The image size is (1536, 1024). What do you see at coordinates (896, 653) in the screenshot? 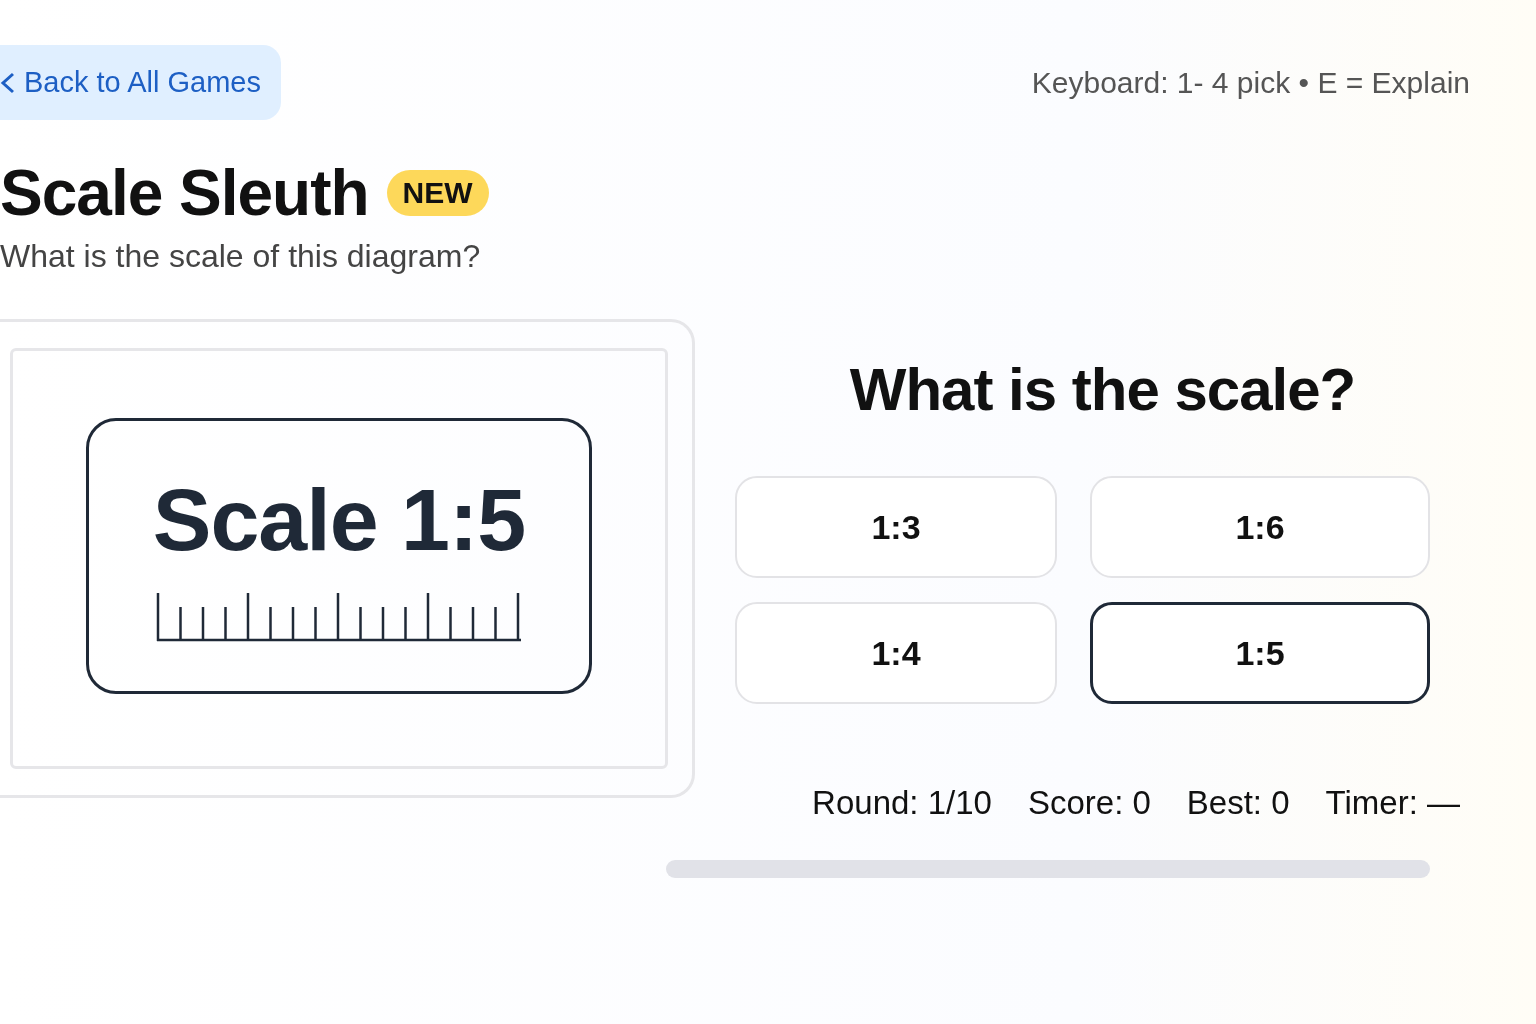
I see `answer-option: 1:4` at bounding box center [896, 653].